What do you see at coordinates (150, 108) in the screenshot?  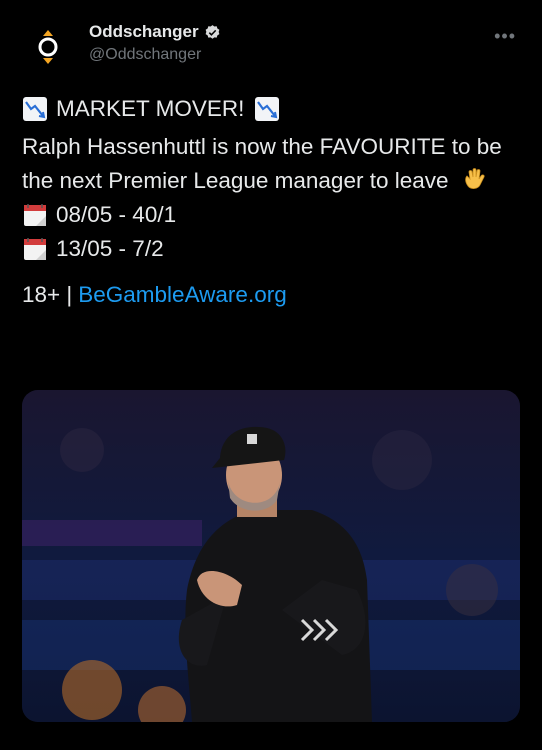 I see `headline-text: MARKET MOVER!` at bounding box center [150, 108].